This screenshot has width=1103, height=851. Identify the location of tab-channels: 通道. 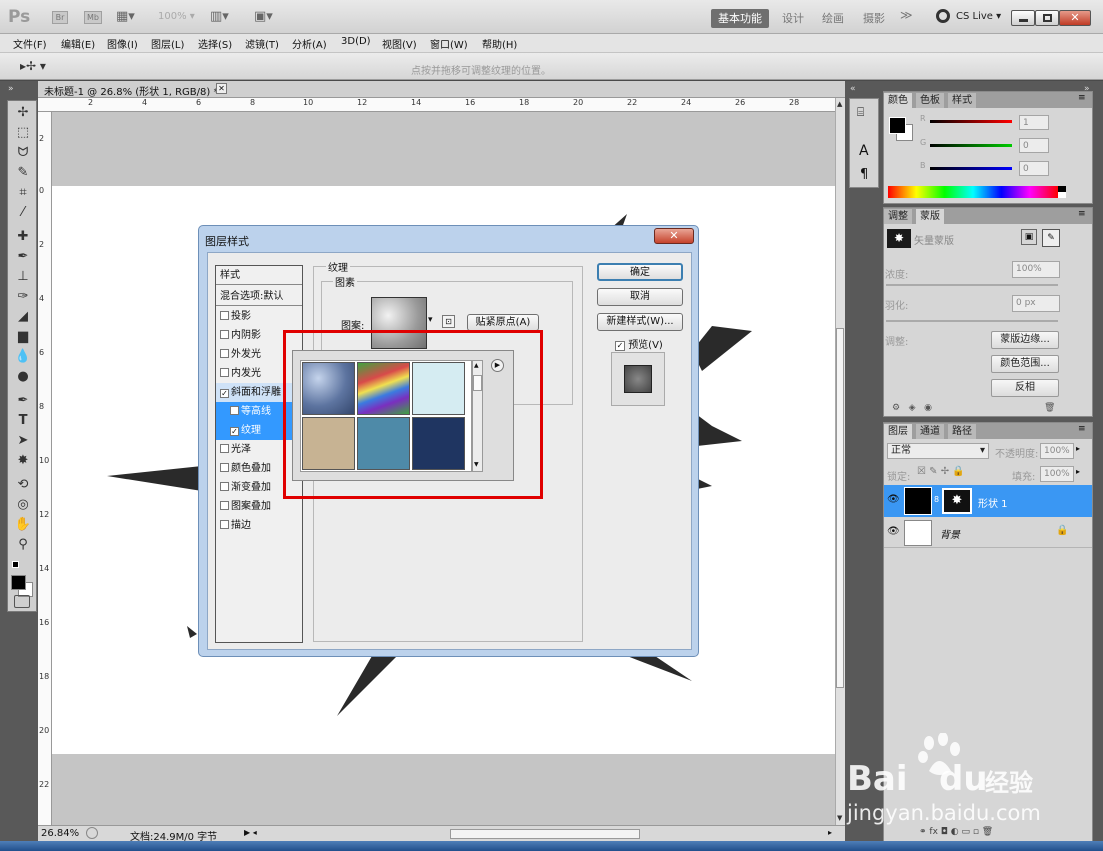
(930, 431).